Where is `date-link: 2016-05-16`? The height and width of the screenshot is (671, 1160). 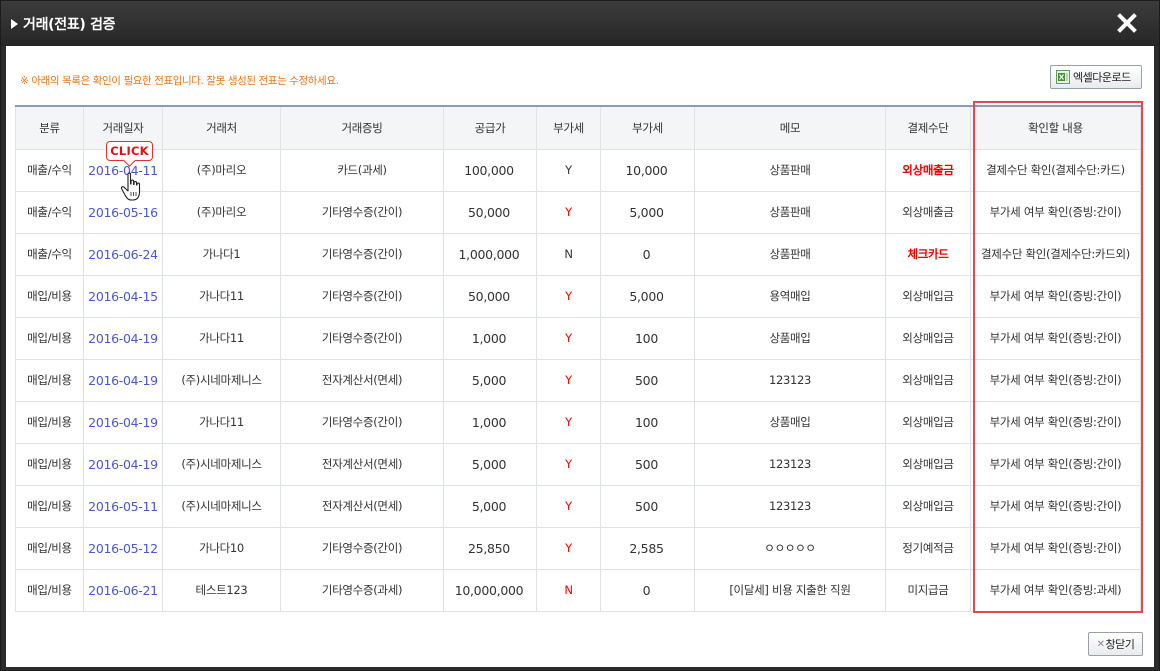 date-link: 2016-05-16 is located at coordinates (123, 212).